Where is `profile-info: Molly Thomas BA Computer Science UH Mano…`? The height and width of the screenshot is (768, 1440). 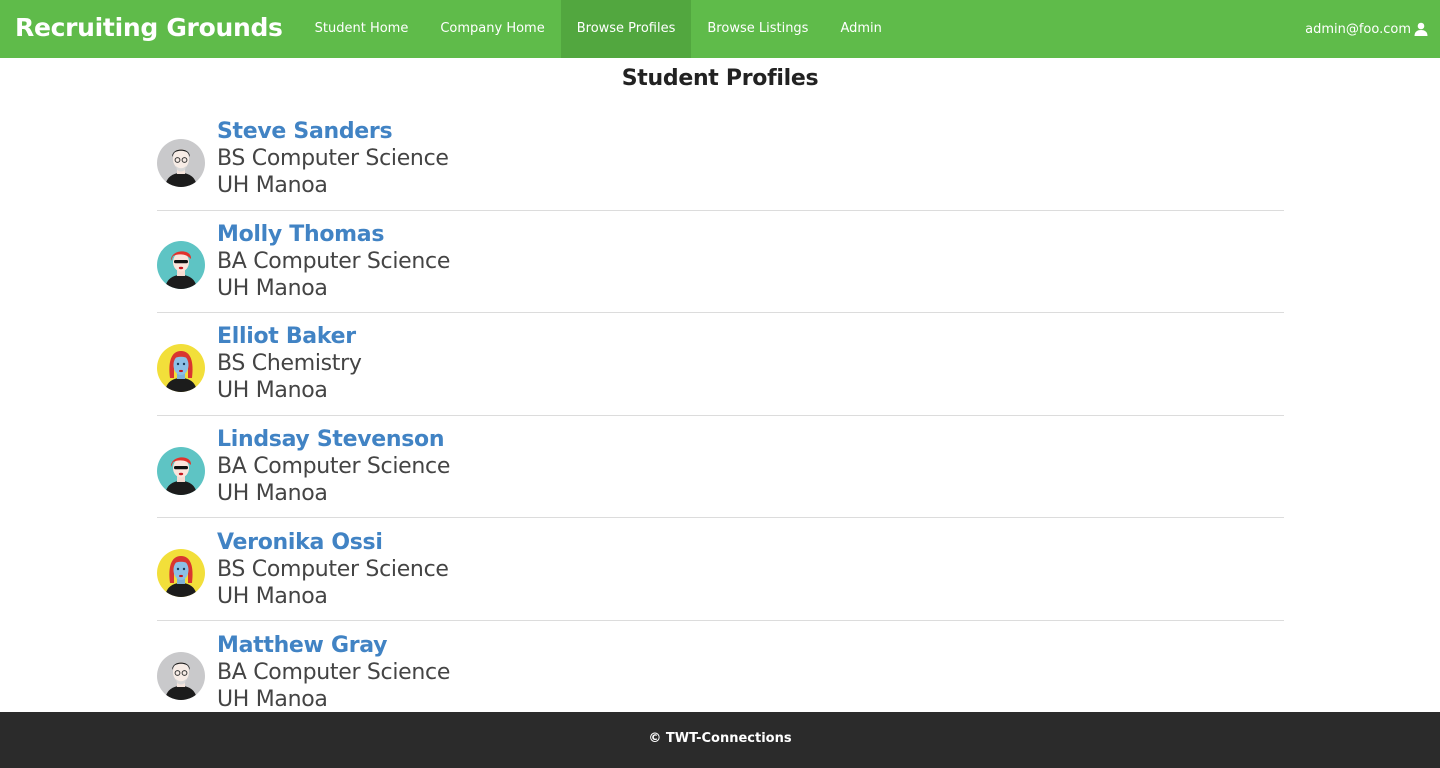 profile-info: Molly Thomas BA Computer Science UH Mano… is located at coordinates (333, 261).